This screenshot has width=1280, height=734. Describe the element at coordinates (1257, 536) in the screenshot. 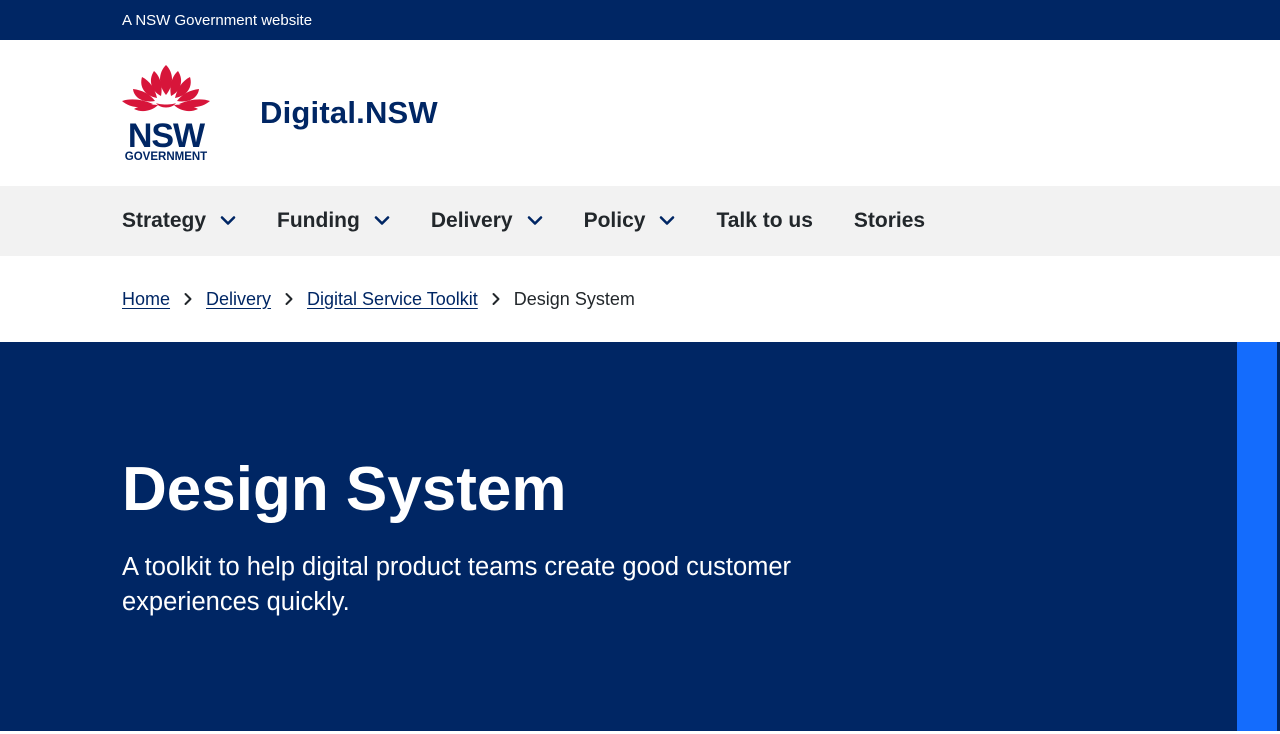

I see `hero-accent-bar` at that location.